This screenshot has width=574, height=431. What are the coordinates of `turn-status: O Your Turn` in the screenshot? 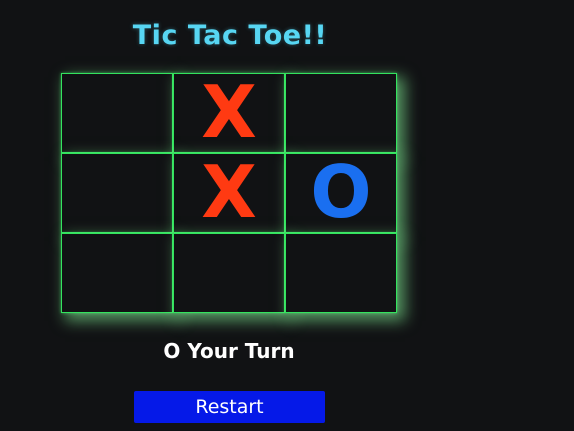 It's located at (229, 351).